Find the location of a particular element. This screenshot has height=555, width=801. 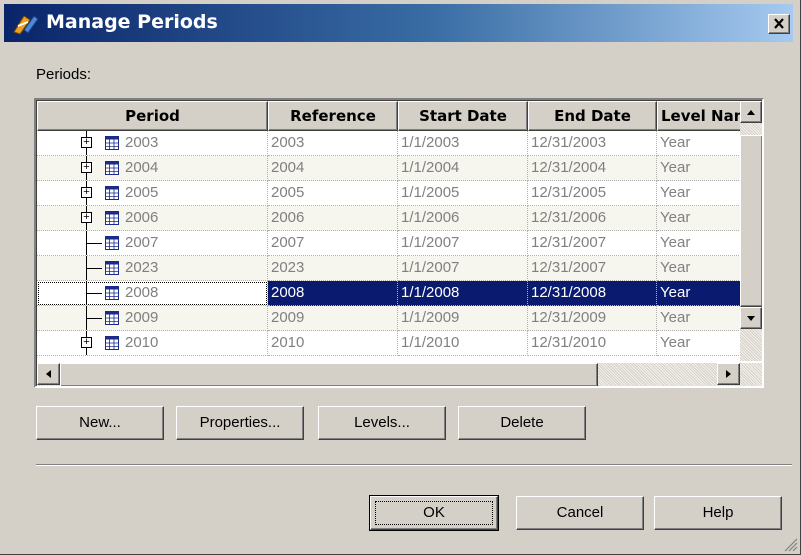

close-icon is located at coordinates (779, 23).